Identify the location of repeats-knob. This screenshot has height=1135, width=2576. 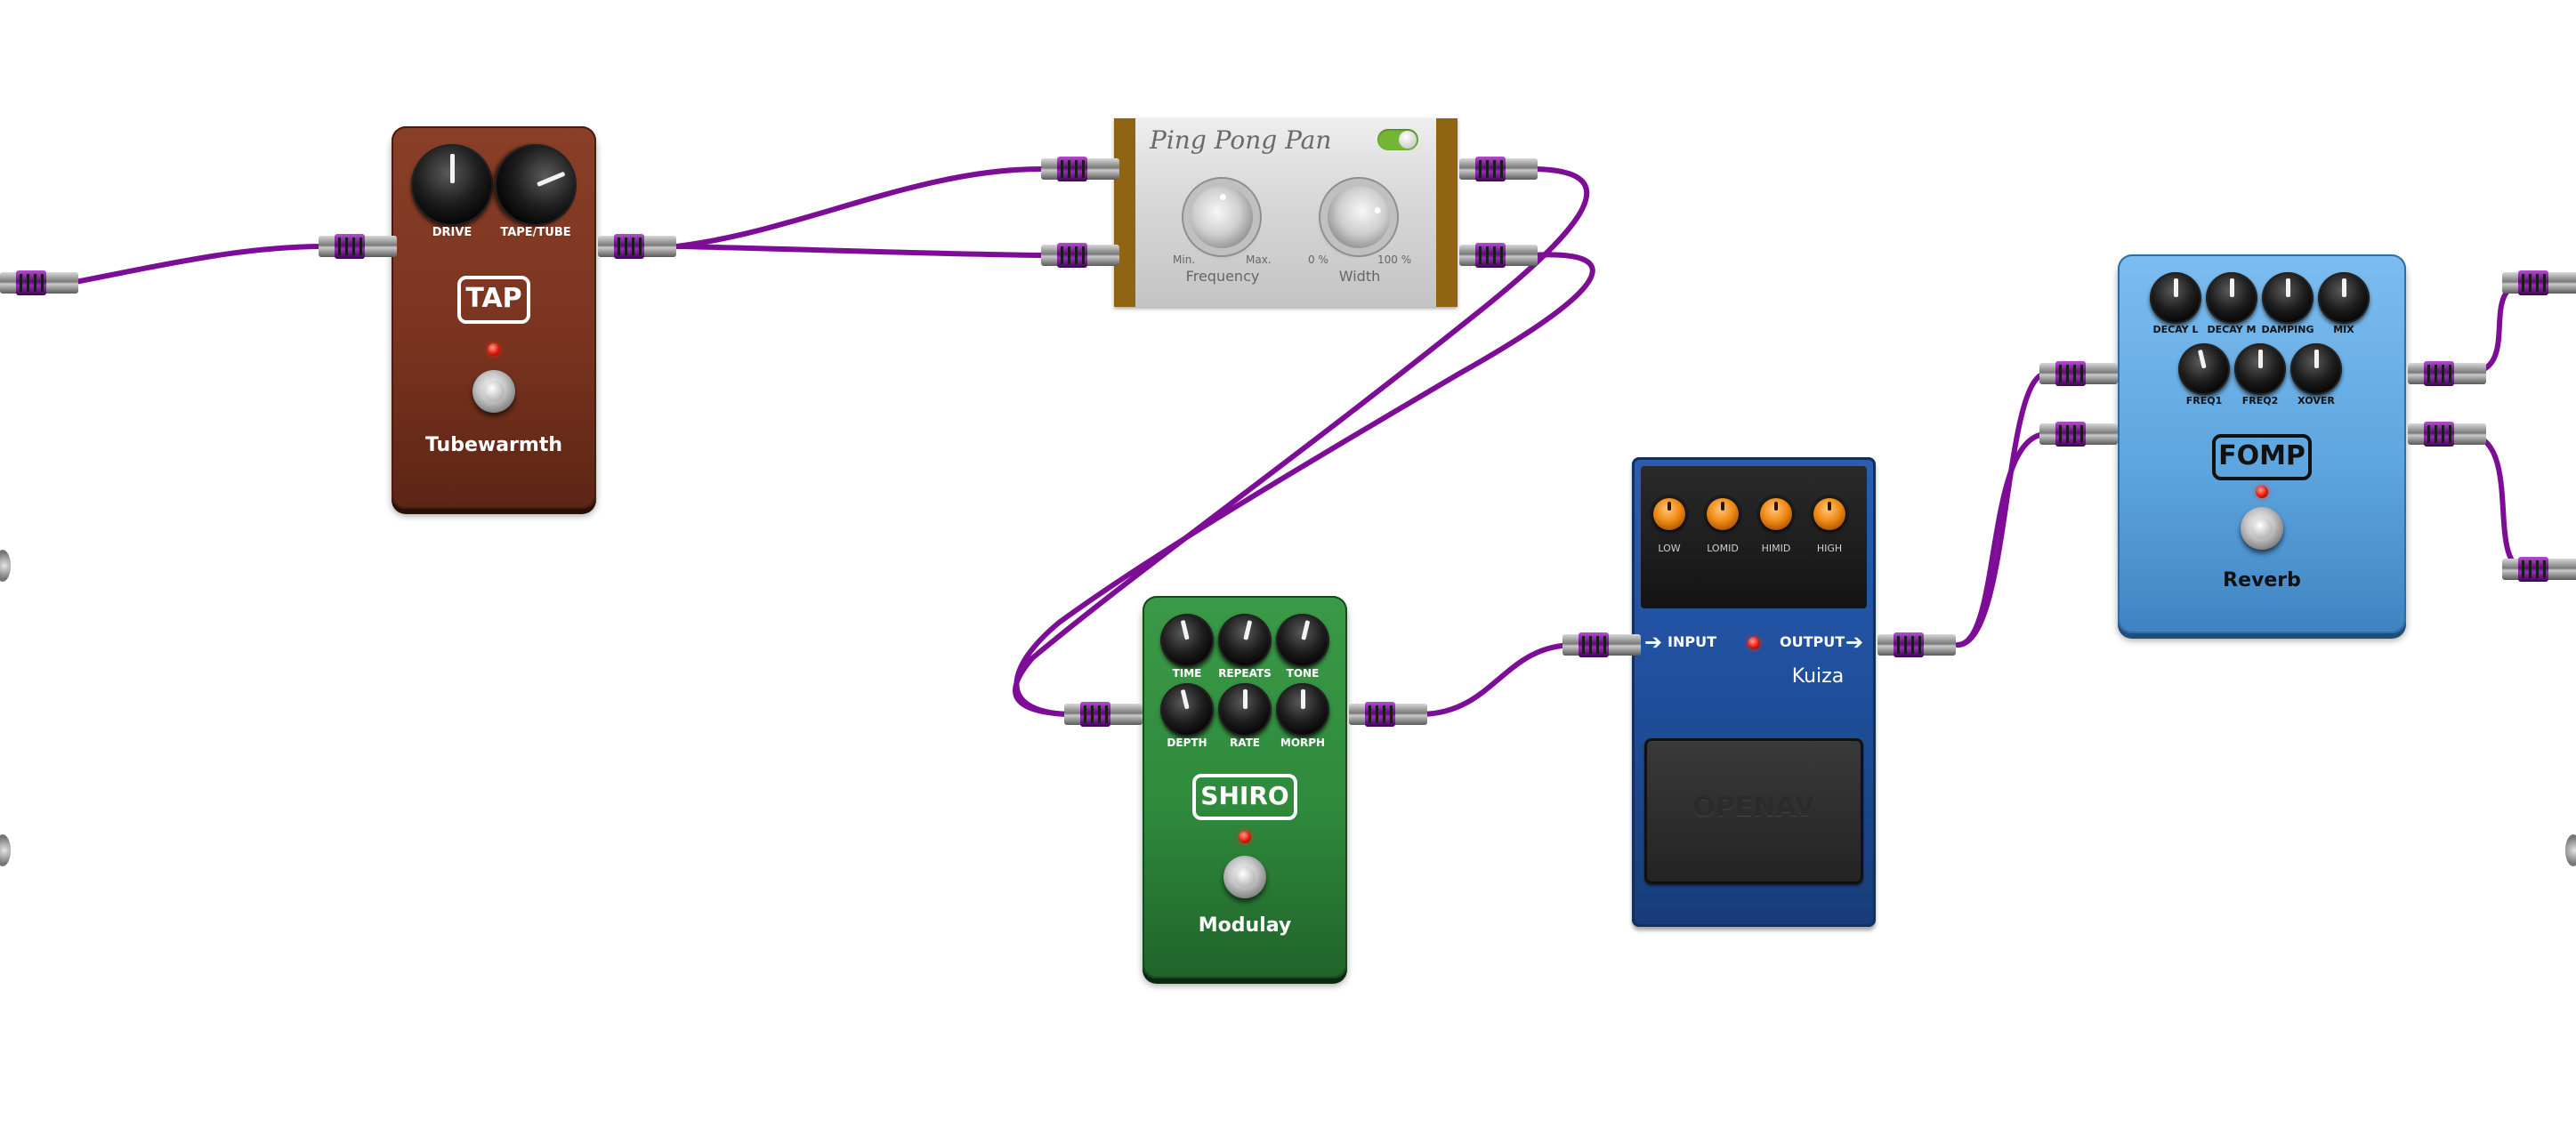
(1245, 640).